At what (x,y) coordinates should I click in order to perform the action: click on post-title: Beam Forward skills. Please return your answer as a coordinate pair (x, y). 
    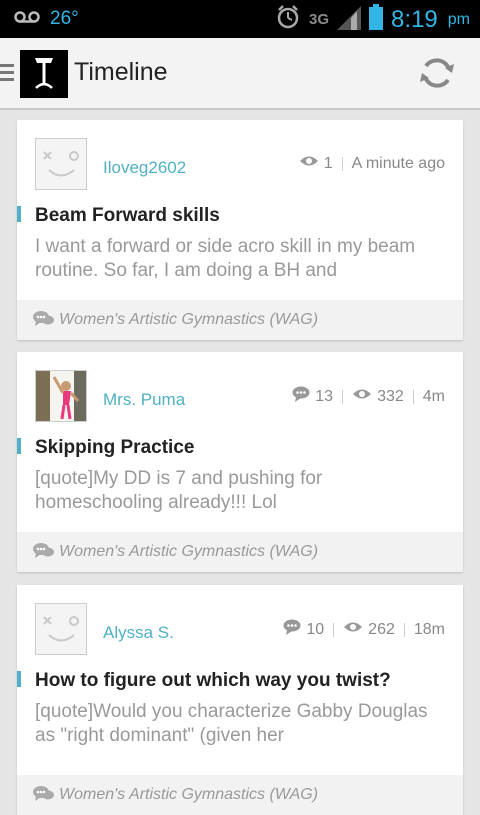
    Looking at the image, I should click on (127, 216).